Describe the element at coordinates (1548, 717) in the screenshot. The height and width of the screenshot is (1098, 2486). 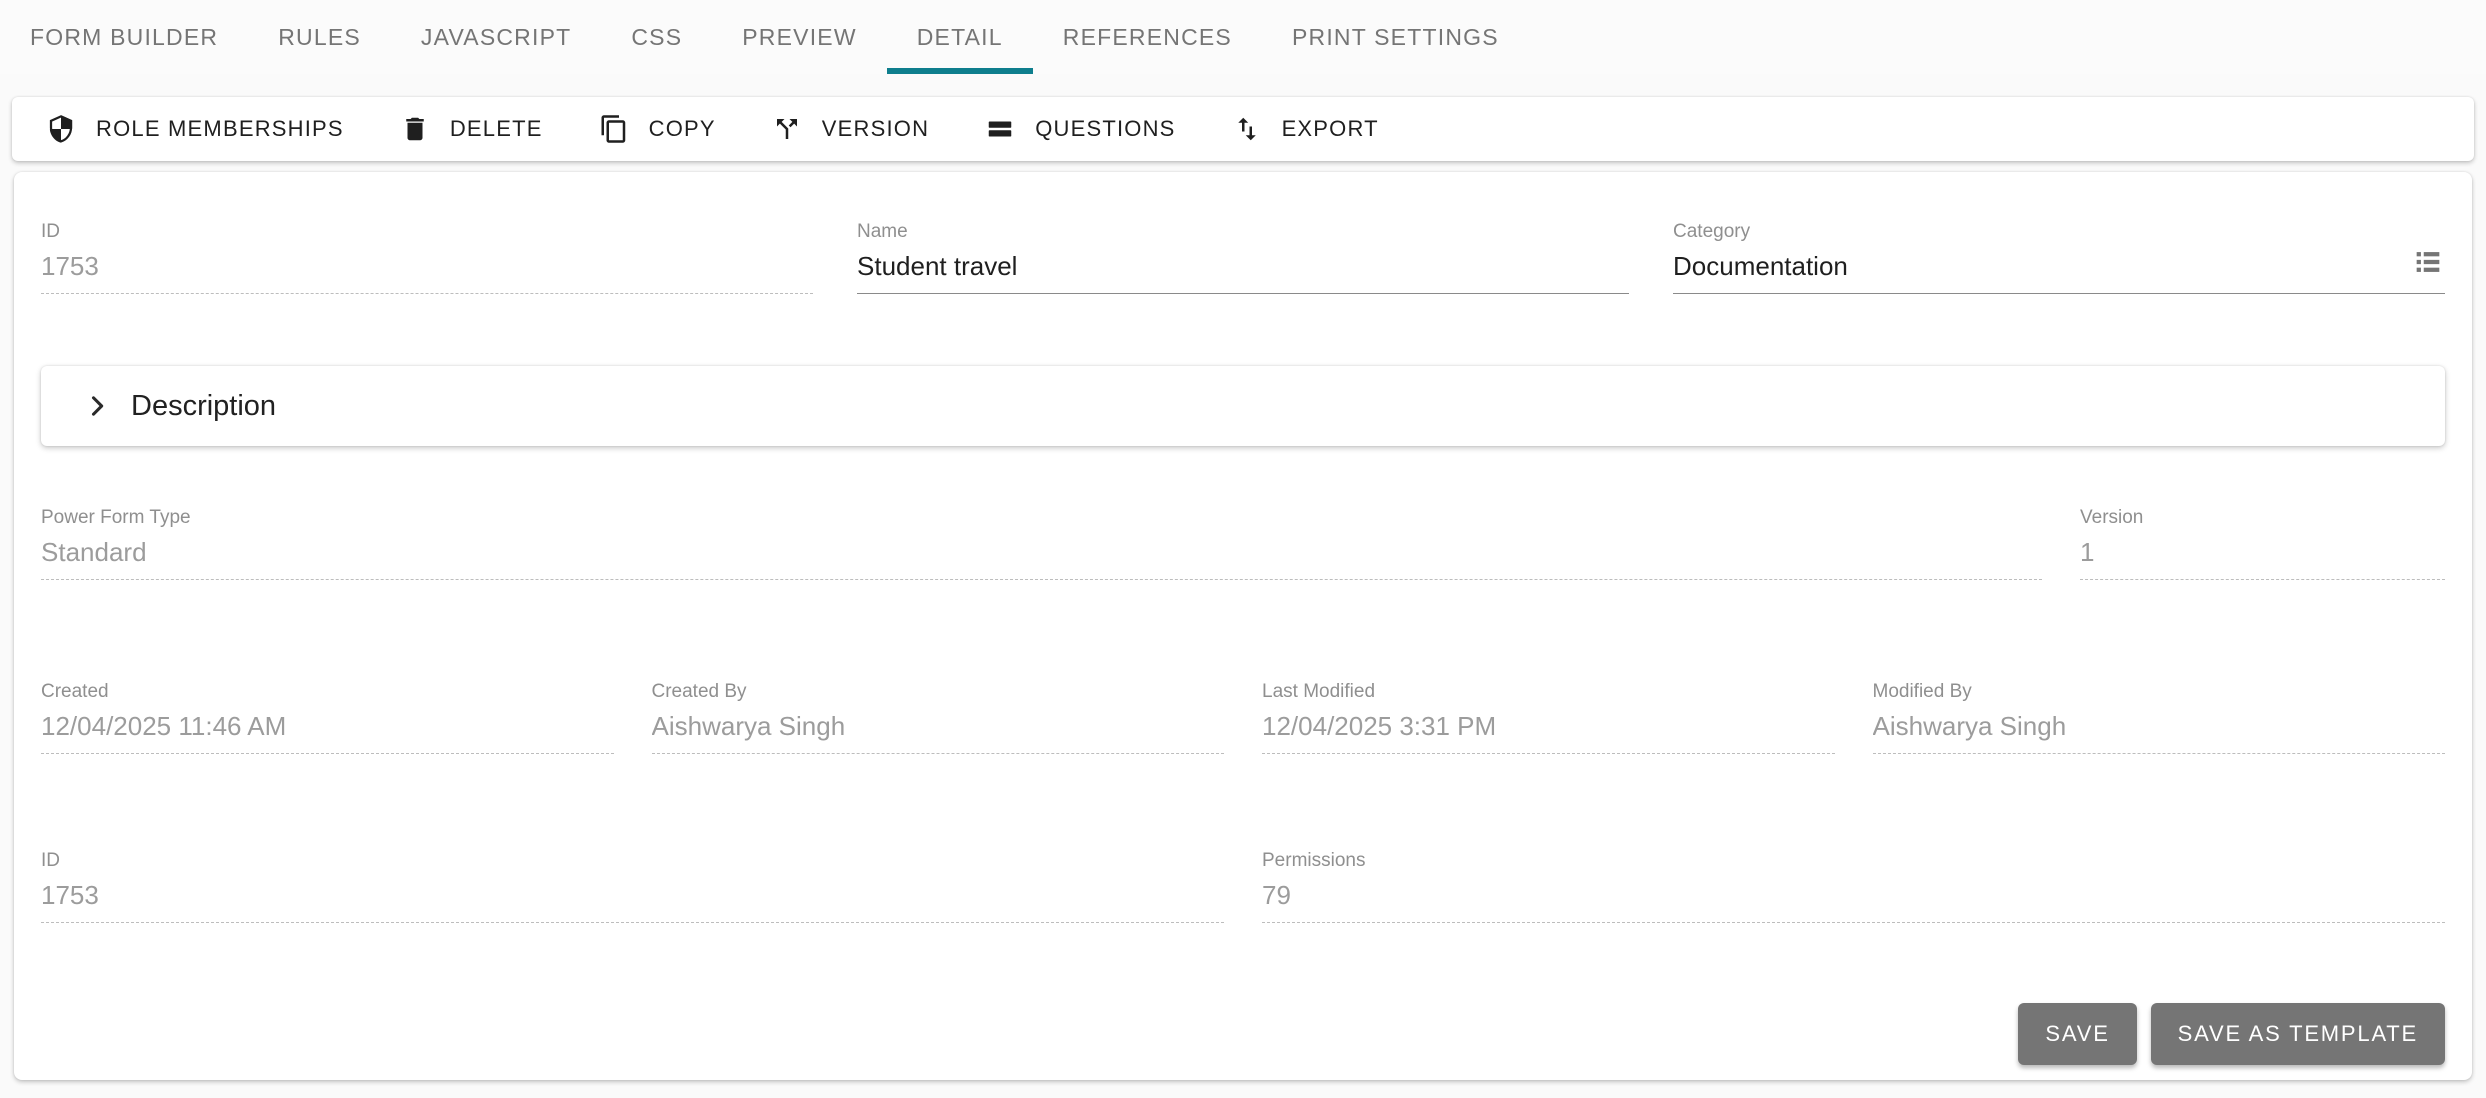
I see `field-last-modified: Last Modified 12/04/2025 3:31 PM` at that location.